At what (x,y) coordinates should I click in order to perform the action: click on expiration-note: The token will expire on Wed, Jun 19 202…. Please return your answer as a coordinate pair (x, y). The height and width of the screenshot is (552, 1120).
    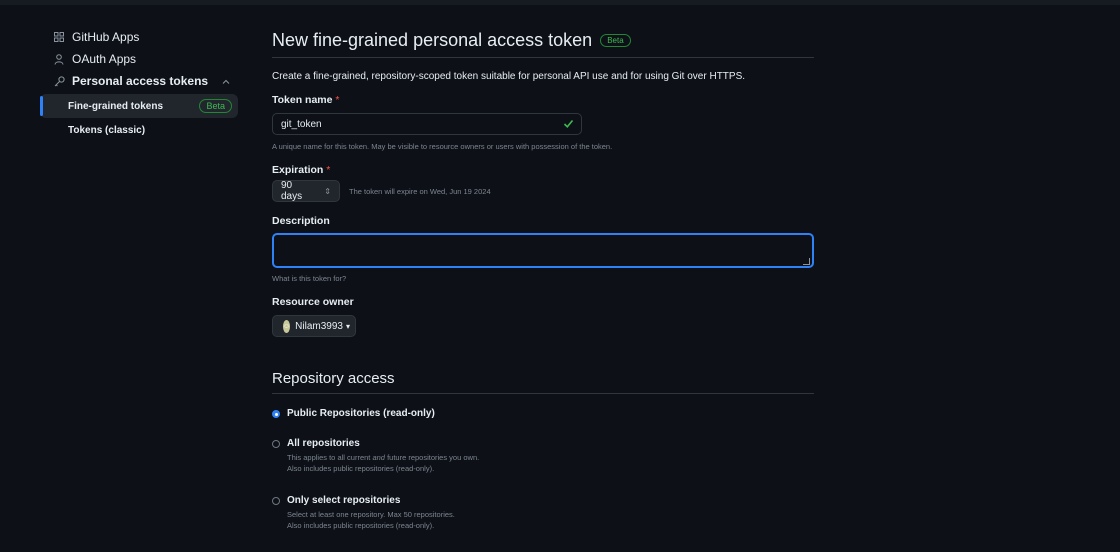
    Looking at the image, I should click on (420, 191).